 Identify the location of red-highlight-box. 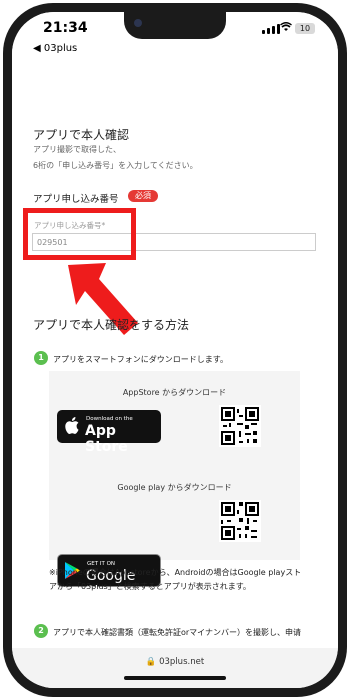
(79, 234).